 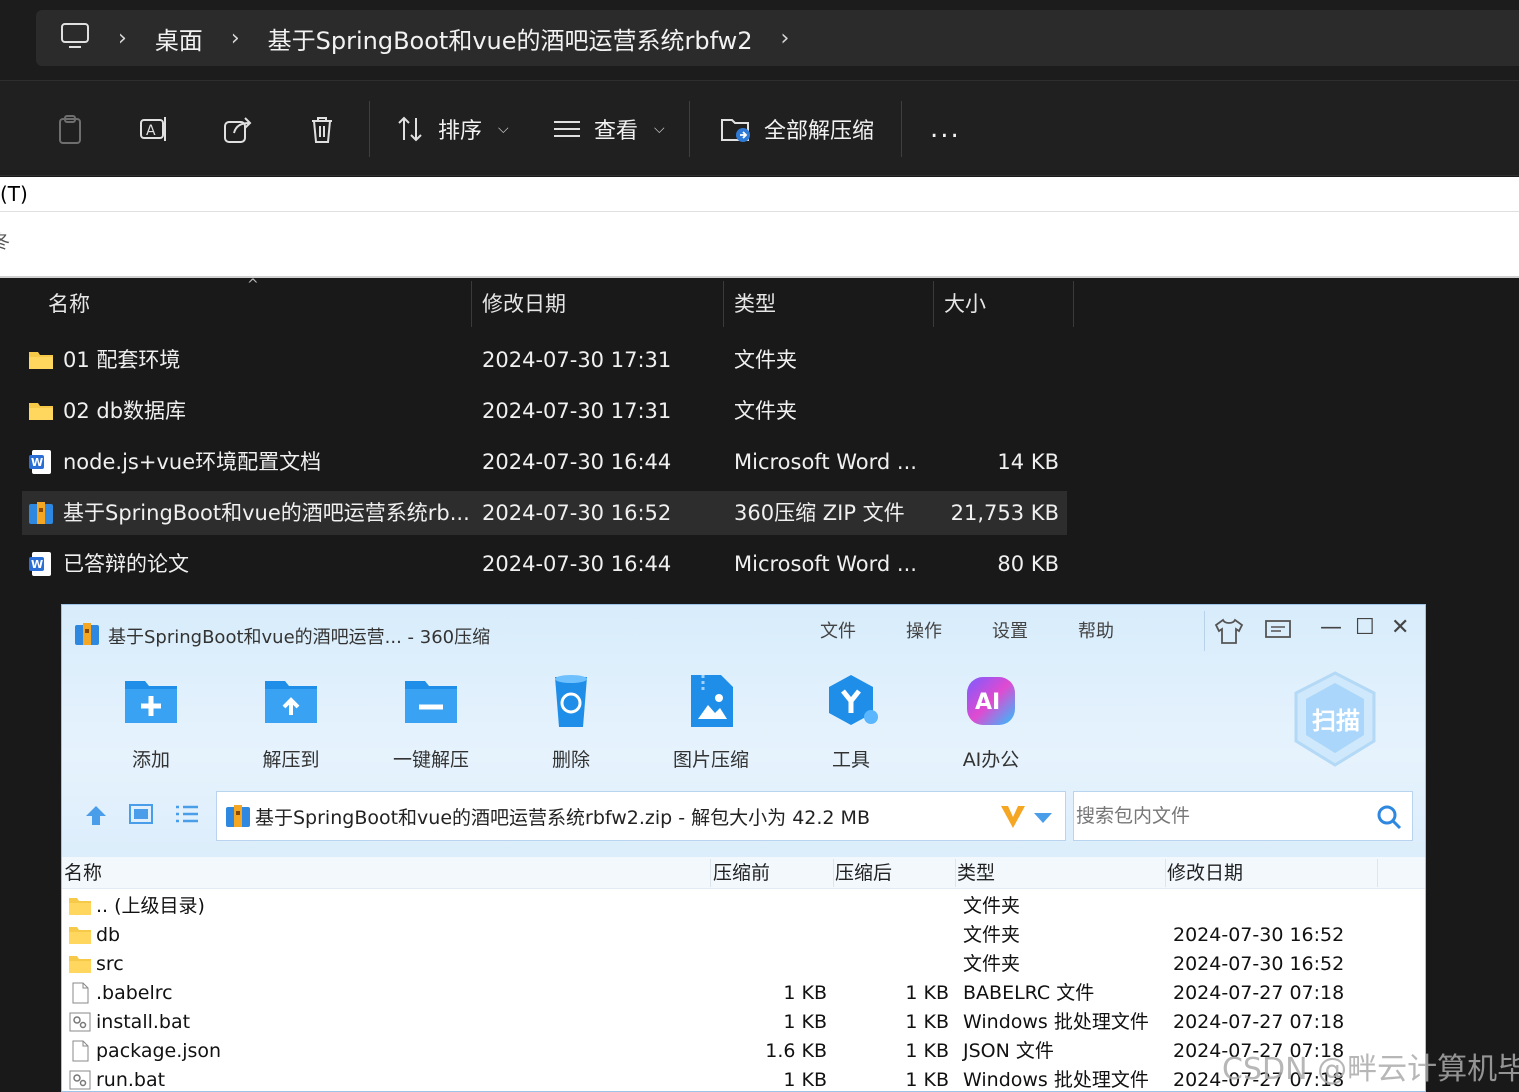 I want to click on share-icon, so click(x=238, y=129).